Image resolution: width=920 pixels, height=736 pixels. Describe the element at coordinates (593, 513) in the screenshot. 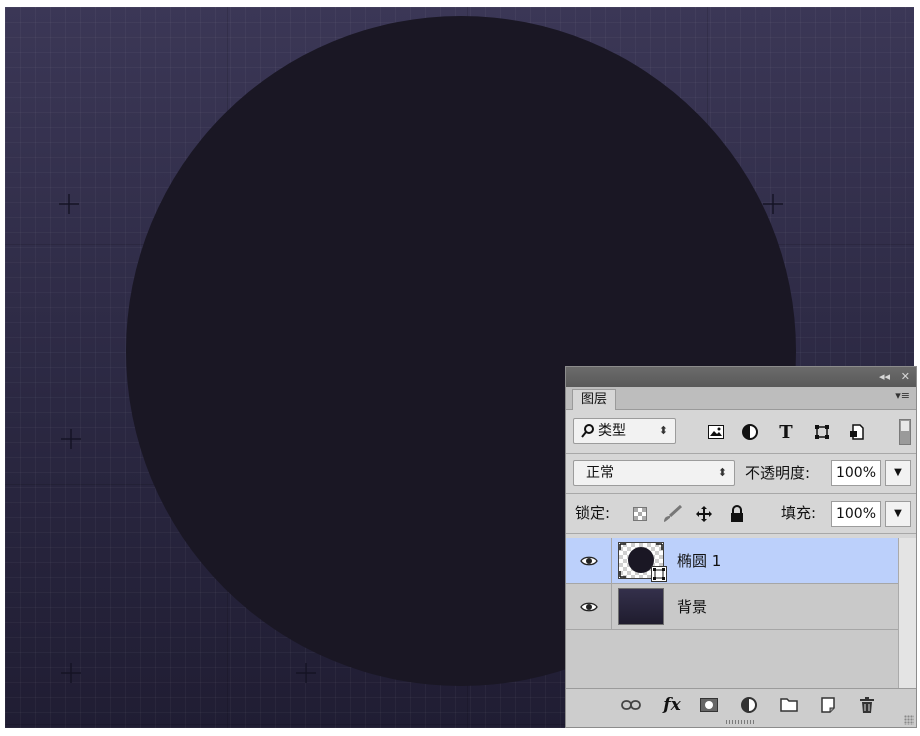

I see `lock-label: 锁定:` at that location.